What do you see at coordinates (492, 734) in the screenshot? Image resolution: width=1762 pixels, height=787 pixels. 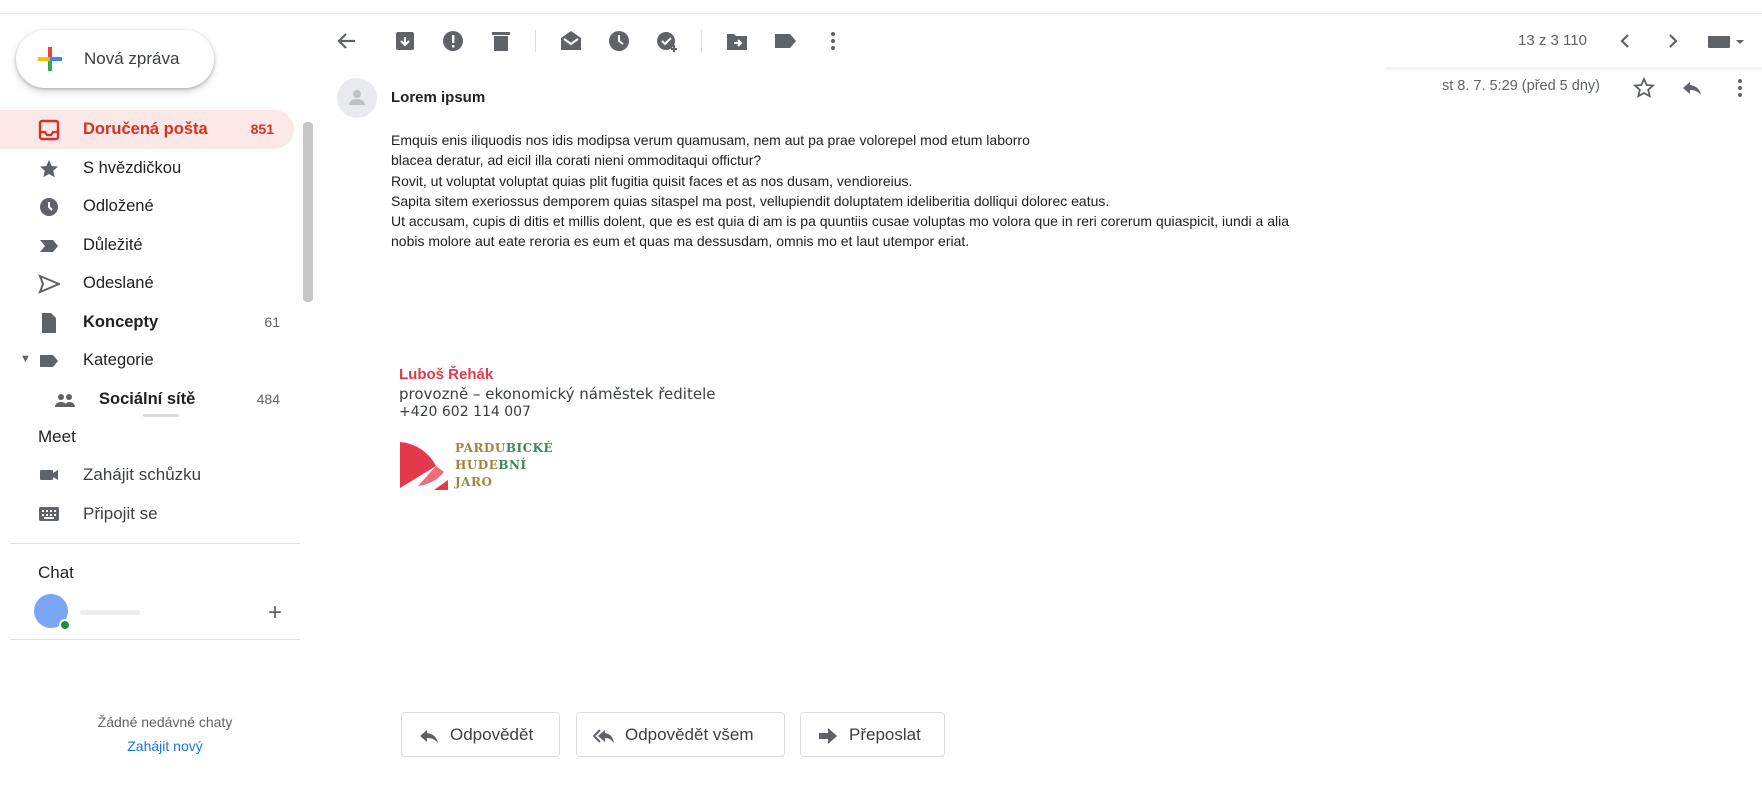 I see `reply-label: Odpovědět` at bounding box center [492, 734].